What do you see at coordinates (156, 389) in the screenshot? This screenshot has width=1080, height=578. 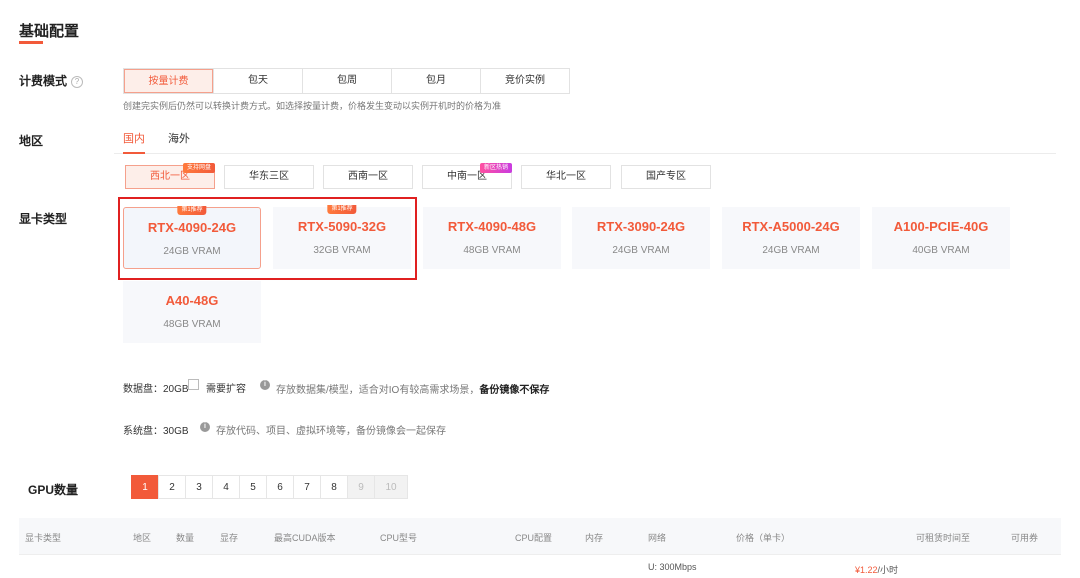 I see `data-disk-size: 数据盘：20GB` at bounding box center [156, 389].